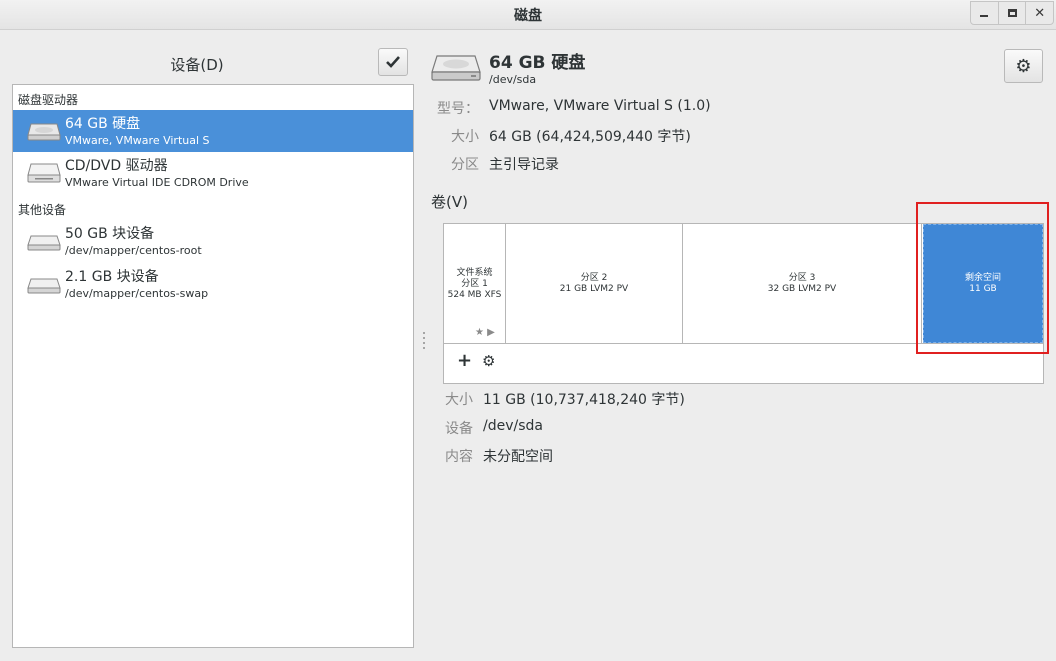  Describe the element at coordinates (449, 202) in the screenshot. I see `volumes-title: 卷(V)` at that location.